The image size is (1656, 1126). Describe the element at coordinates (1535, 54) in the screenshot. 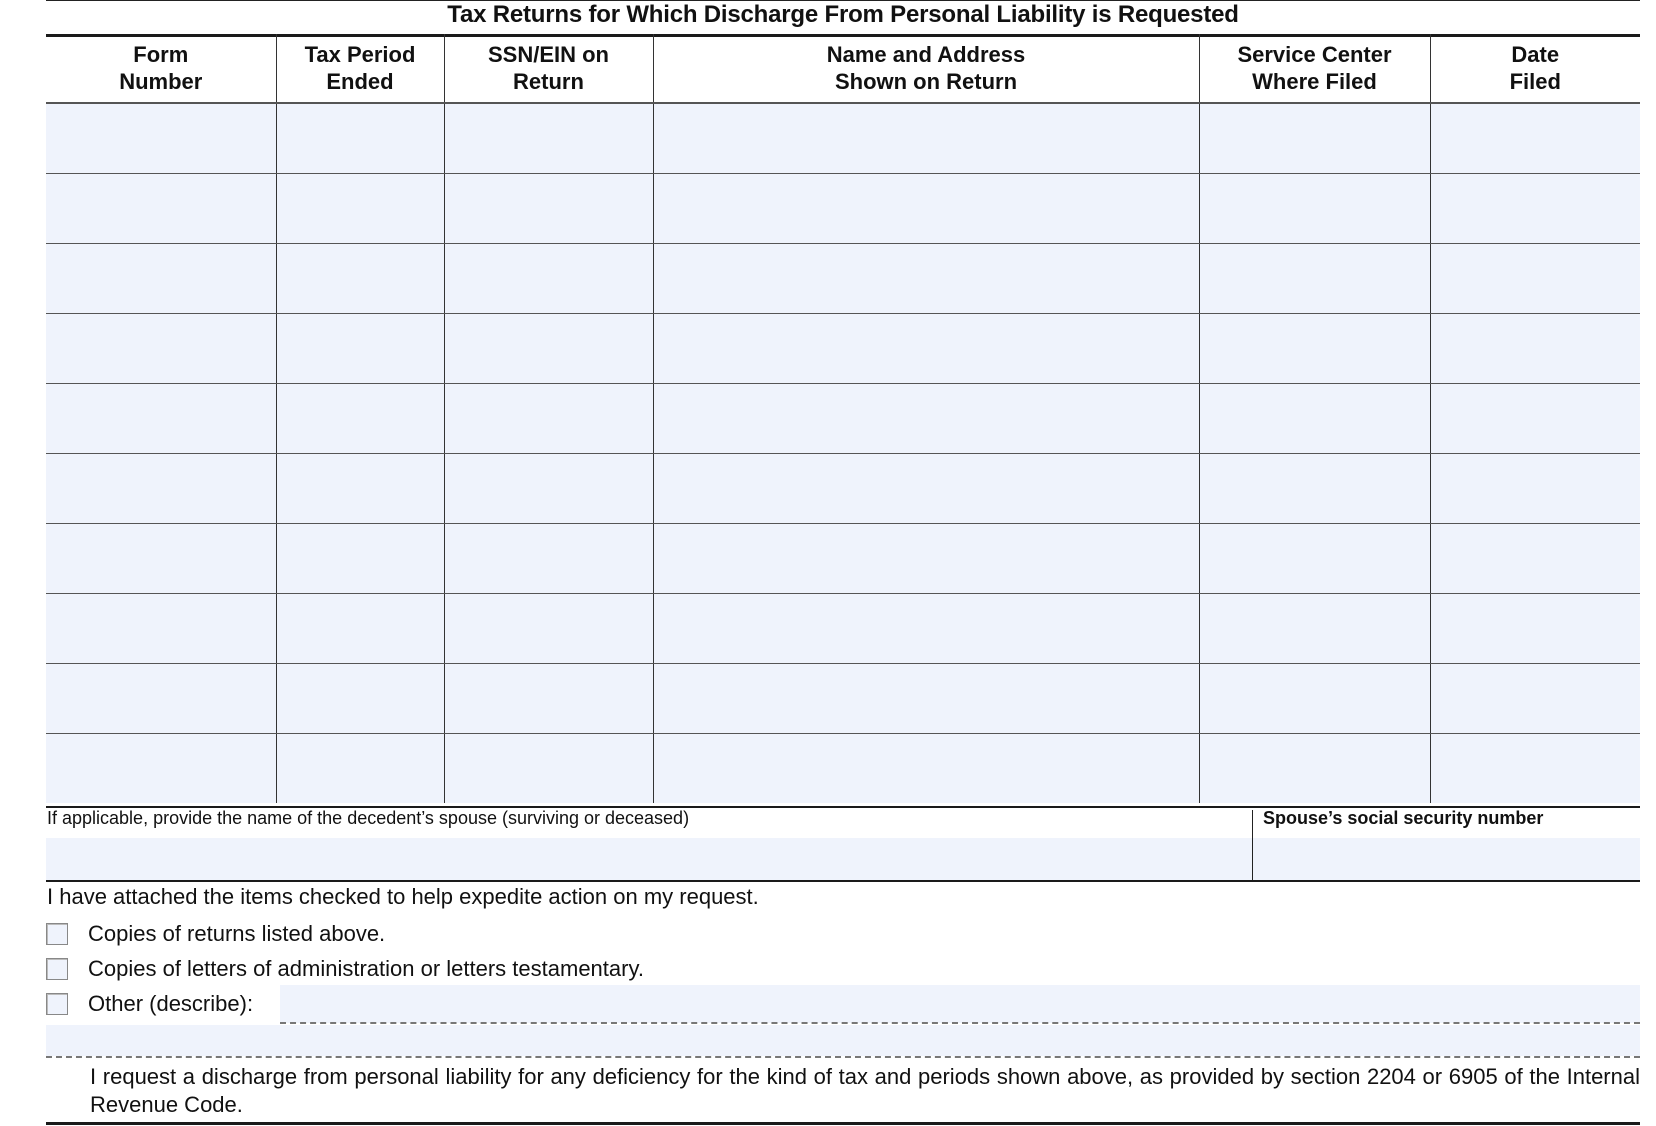

I see `column-header-line1: Date` at that location.